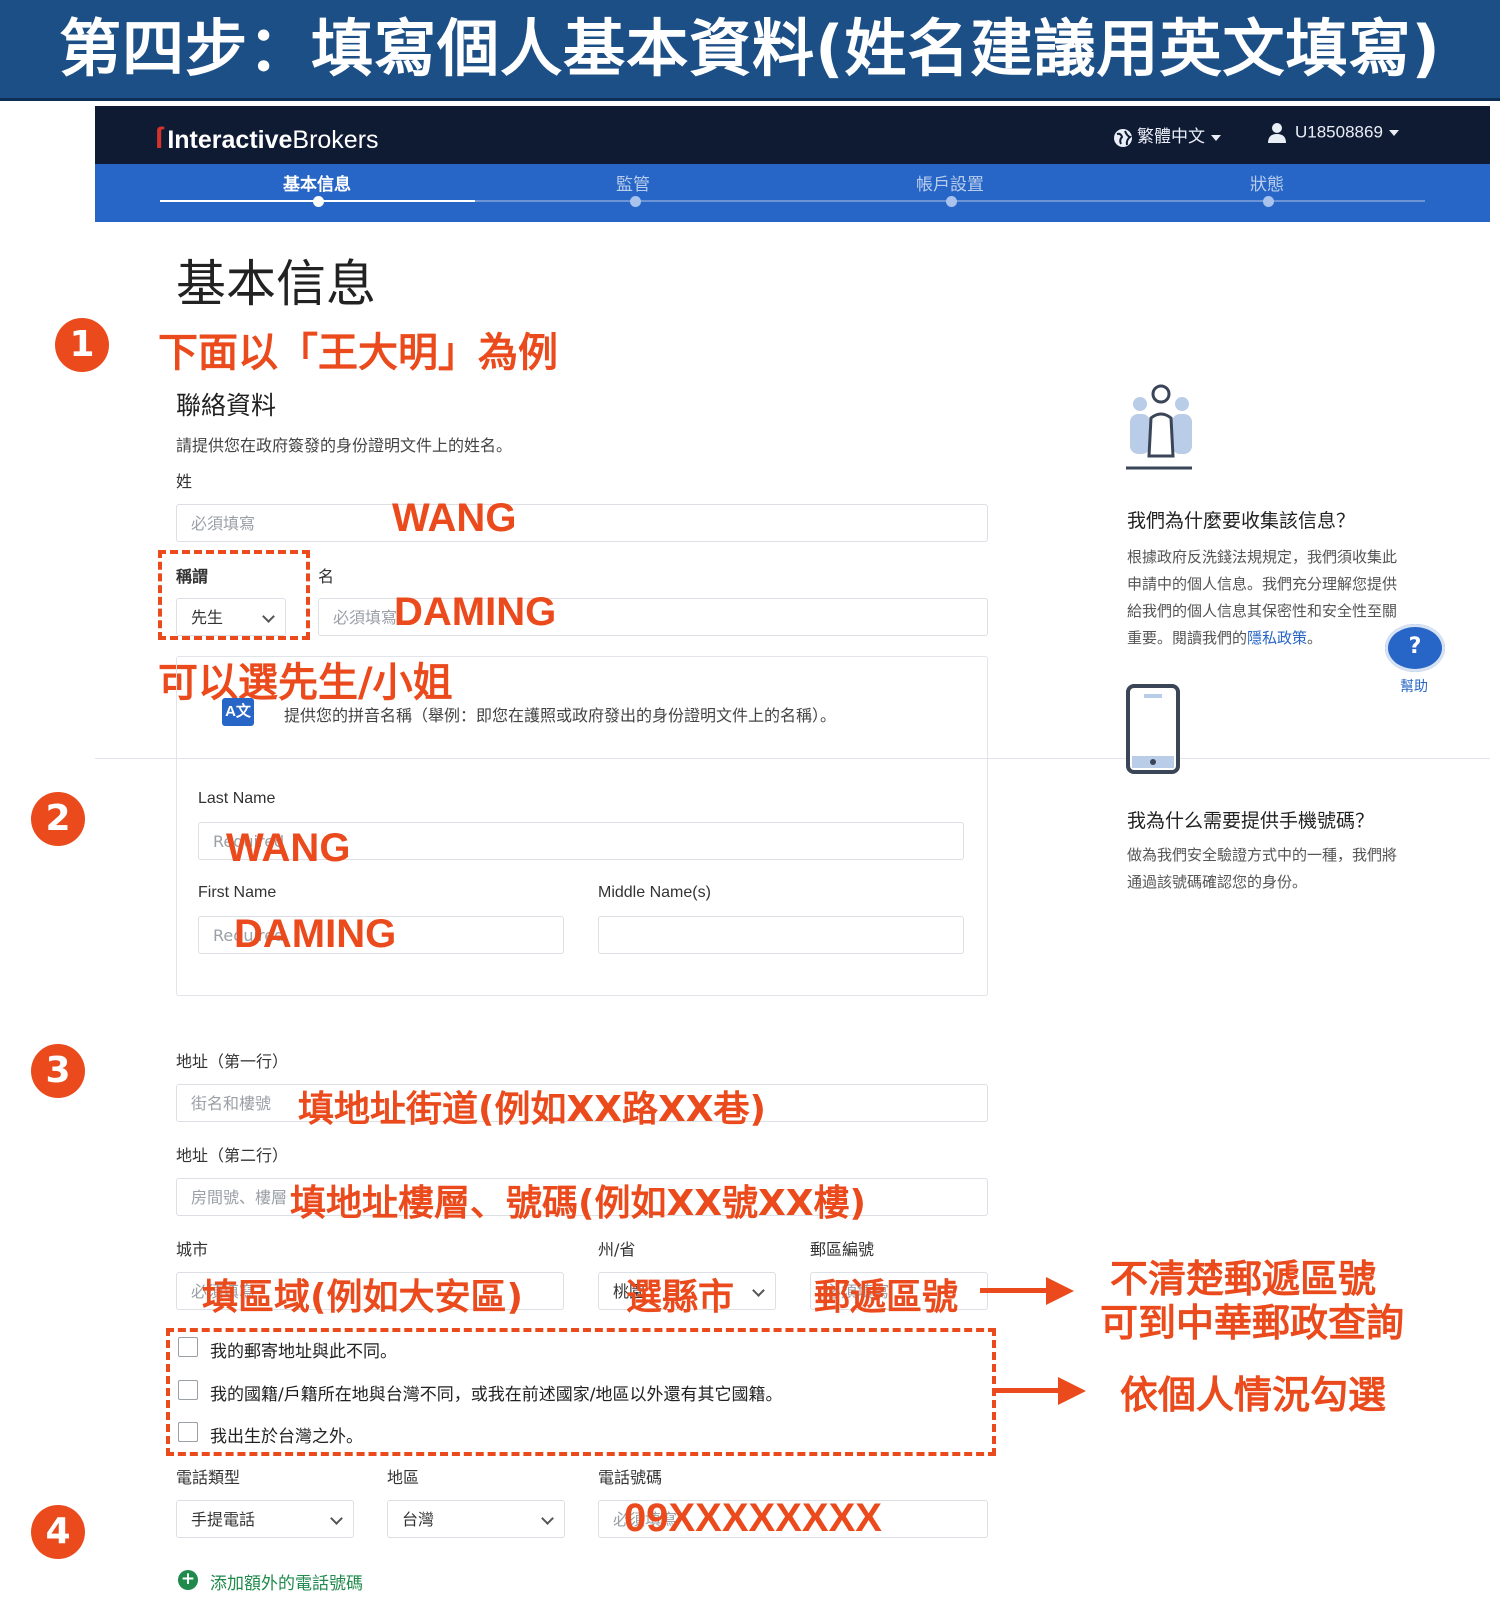 This screenshot has height=1608, width=1500. I want to click on globe-icon, so click(1123, 137).